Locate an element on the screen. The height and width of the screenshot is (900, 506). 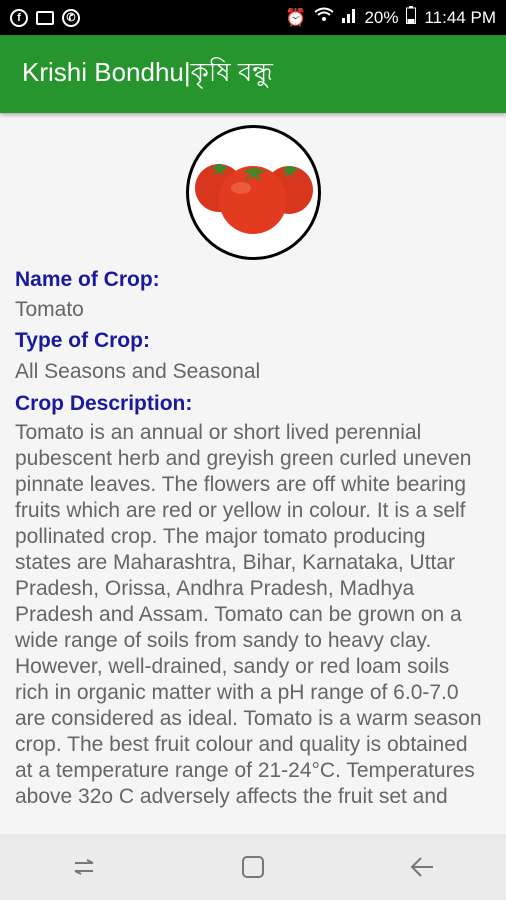
notification-icons: f ✆ is located at coordinates (45, 17).